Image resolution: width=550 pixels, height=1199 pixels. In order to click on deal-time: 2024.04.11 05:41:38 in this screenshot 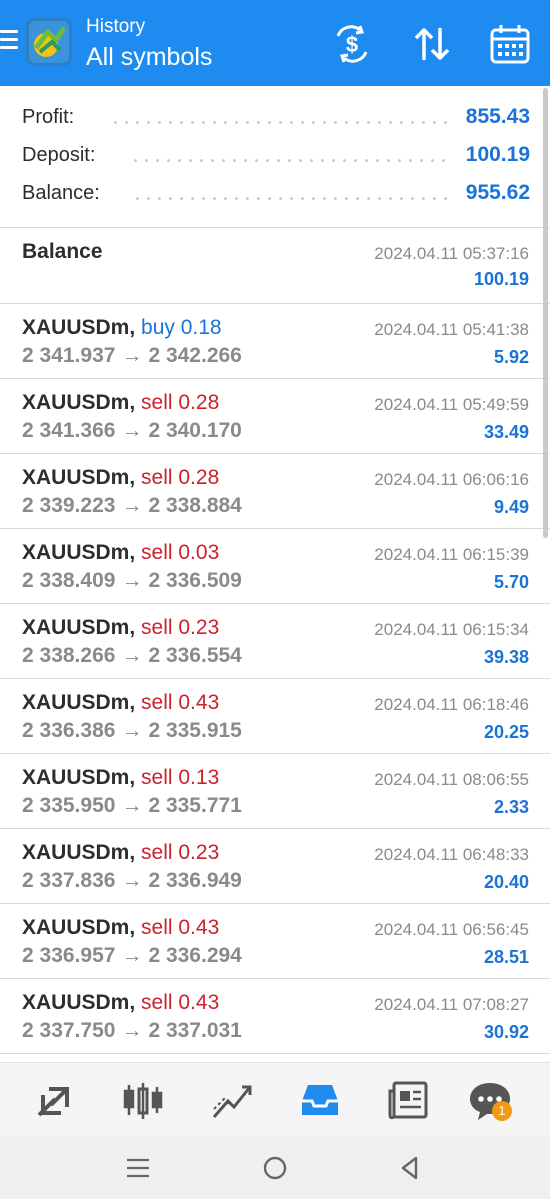, I will do `click(451, 329)`.